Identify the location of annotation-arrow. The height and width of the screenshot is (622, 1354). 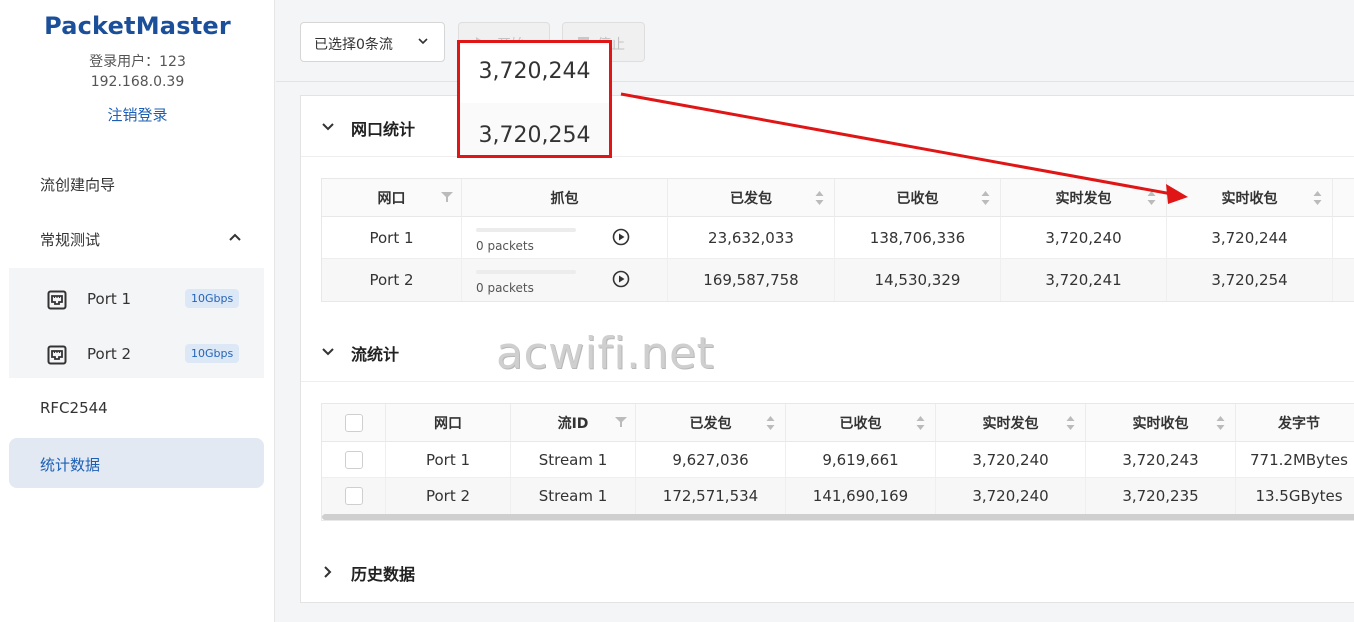
(904, 148).